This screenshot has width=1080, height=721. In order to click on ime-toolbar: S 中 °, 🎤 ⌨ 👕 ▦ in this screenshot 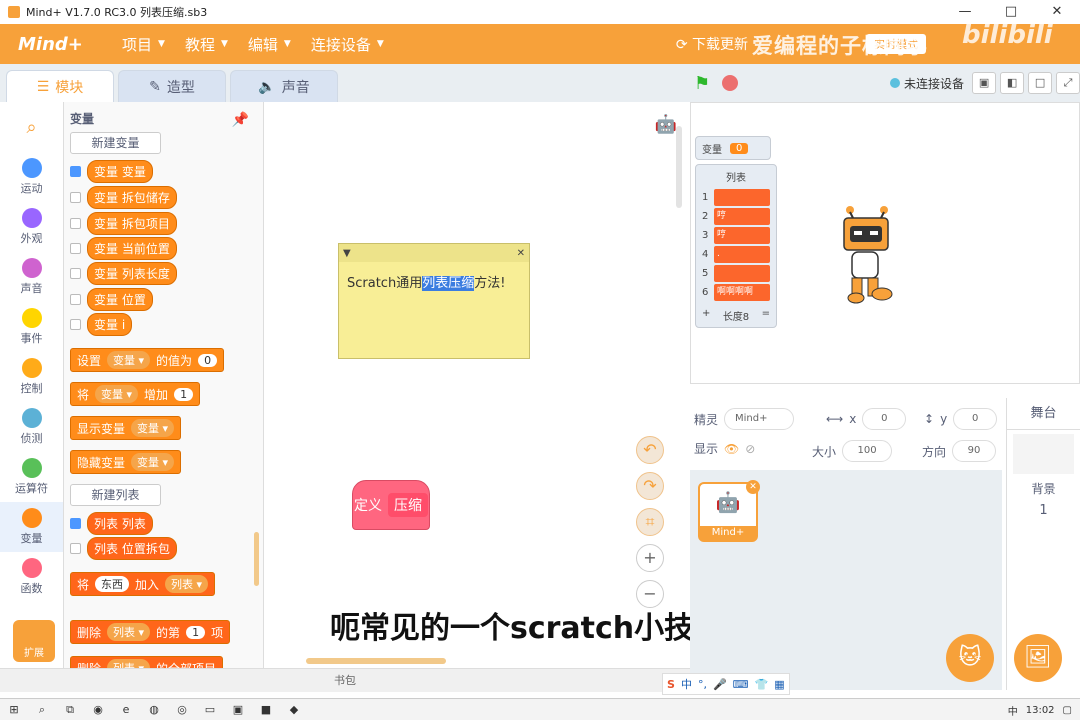, I will do `click(726, 684)`.